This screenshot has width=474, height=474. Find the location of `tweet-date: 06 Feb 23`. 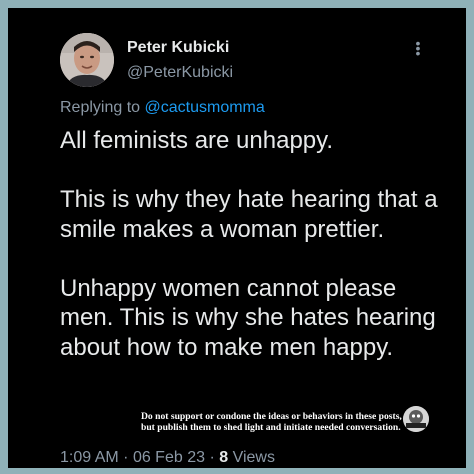

tweet-date: 06 Feb 23 is located at coordinates (169, 457).